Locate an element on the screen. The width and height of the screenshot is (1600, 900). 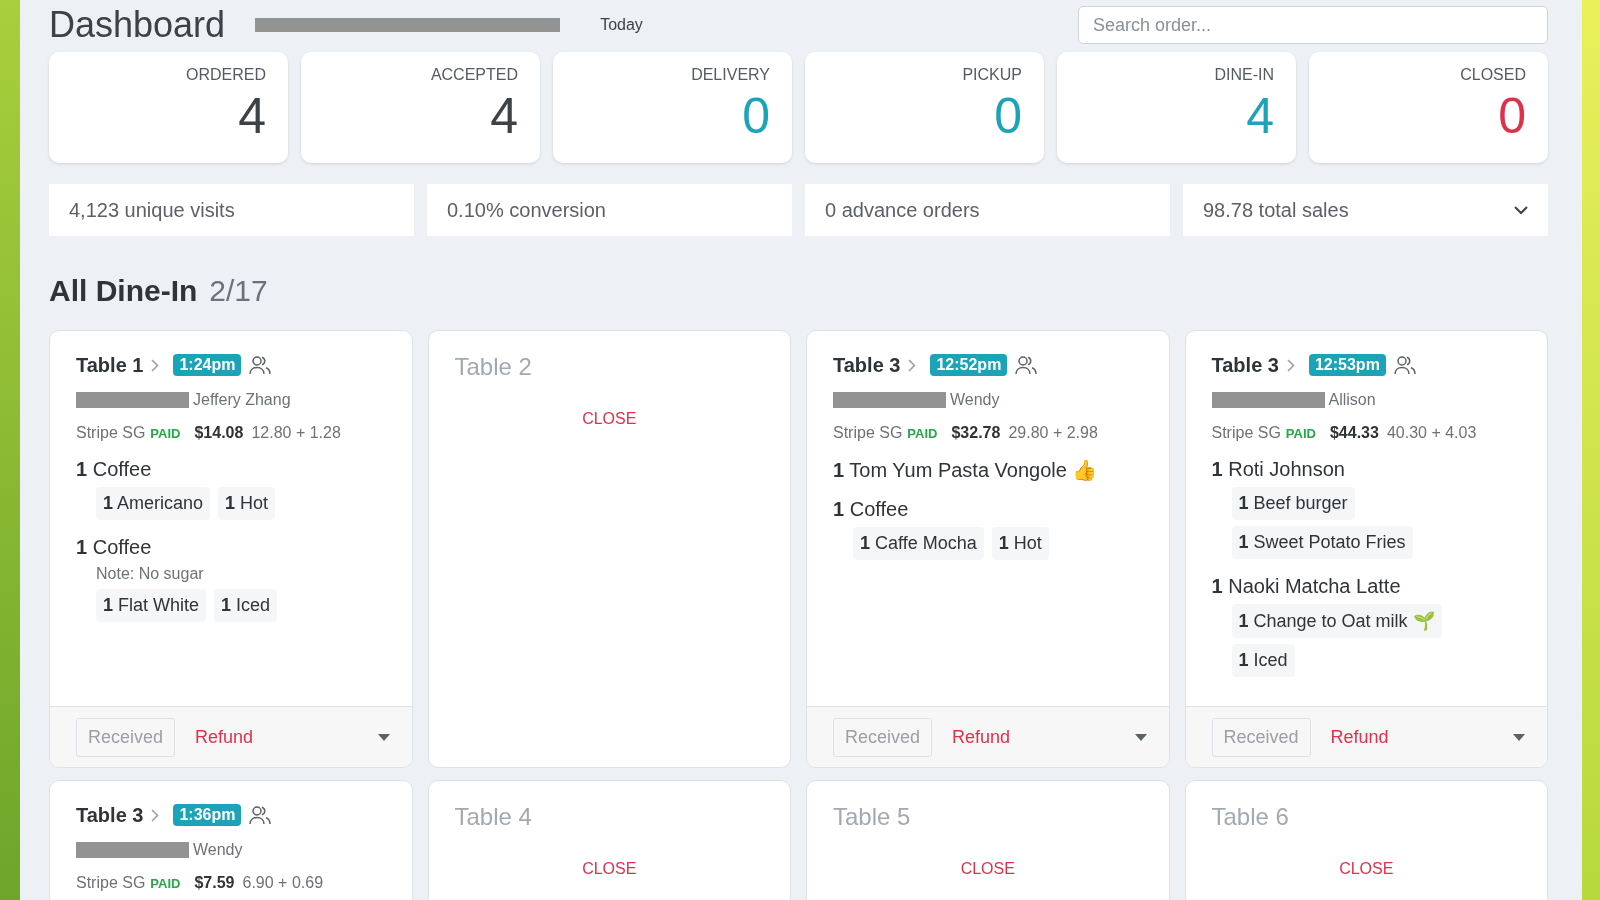
chevron-down-icon is located at coordinates (1521, 210).